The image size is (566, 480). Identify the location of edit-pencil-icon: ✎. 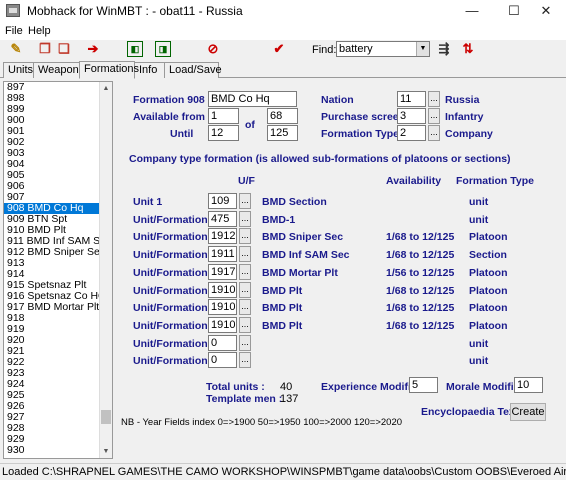
(16, 49).